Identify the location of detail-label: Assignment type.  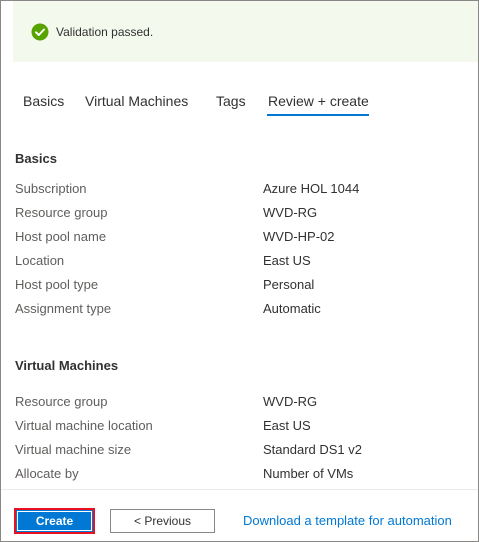
(63, 308).